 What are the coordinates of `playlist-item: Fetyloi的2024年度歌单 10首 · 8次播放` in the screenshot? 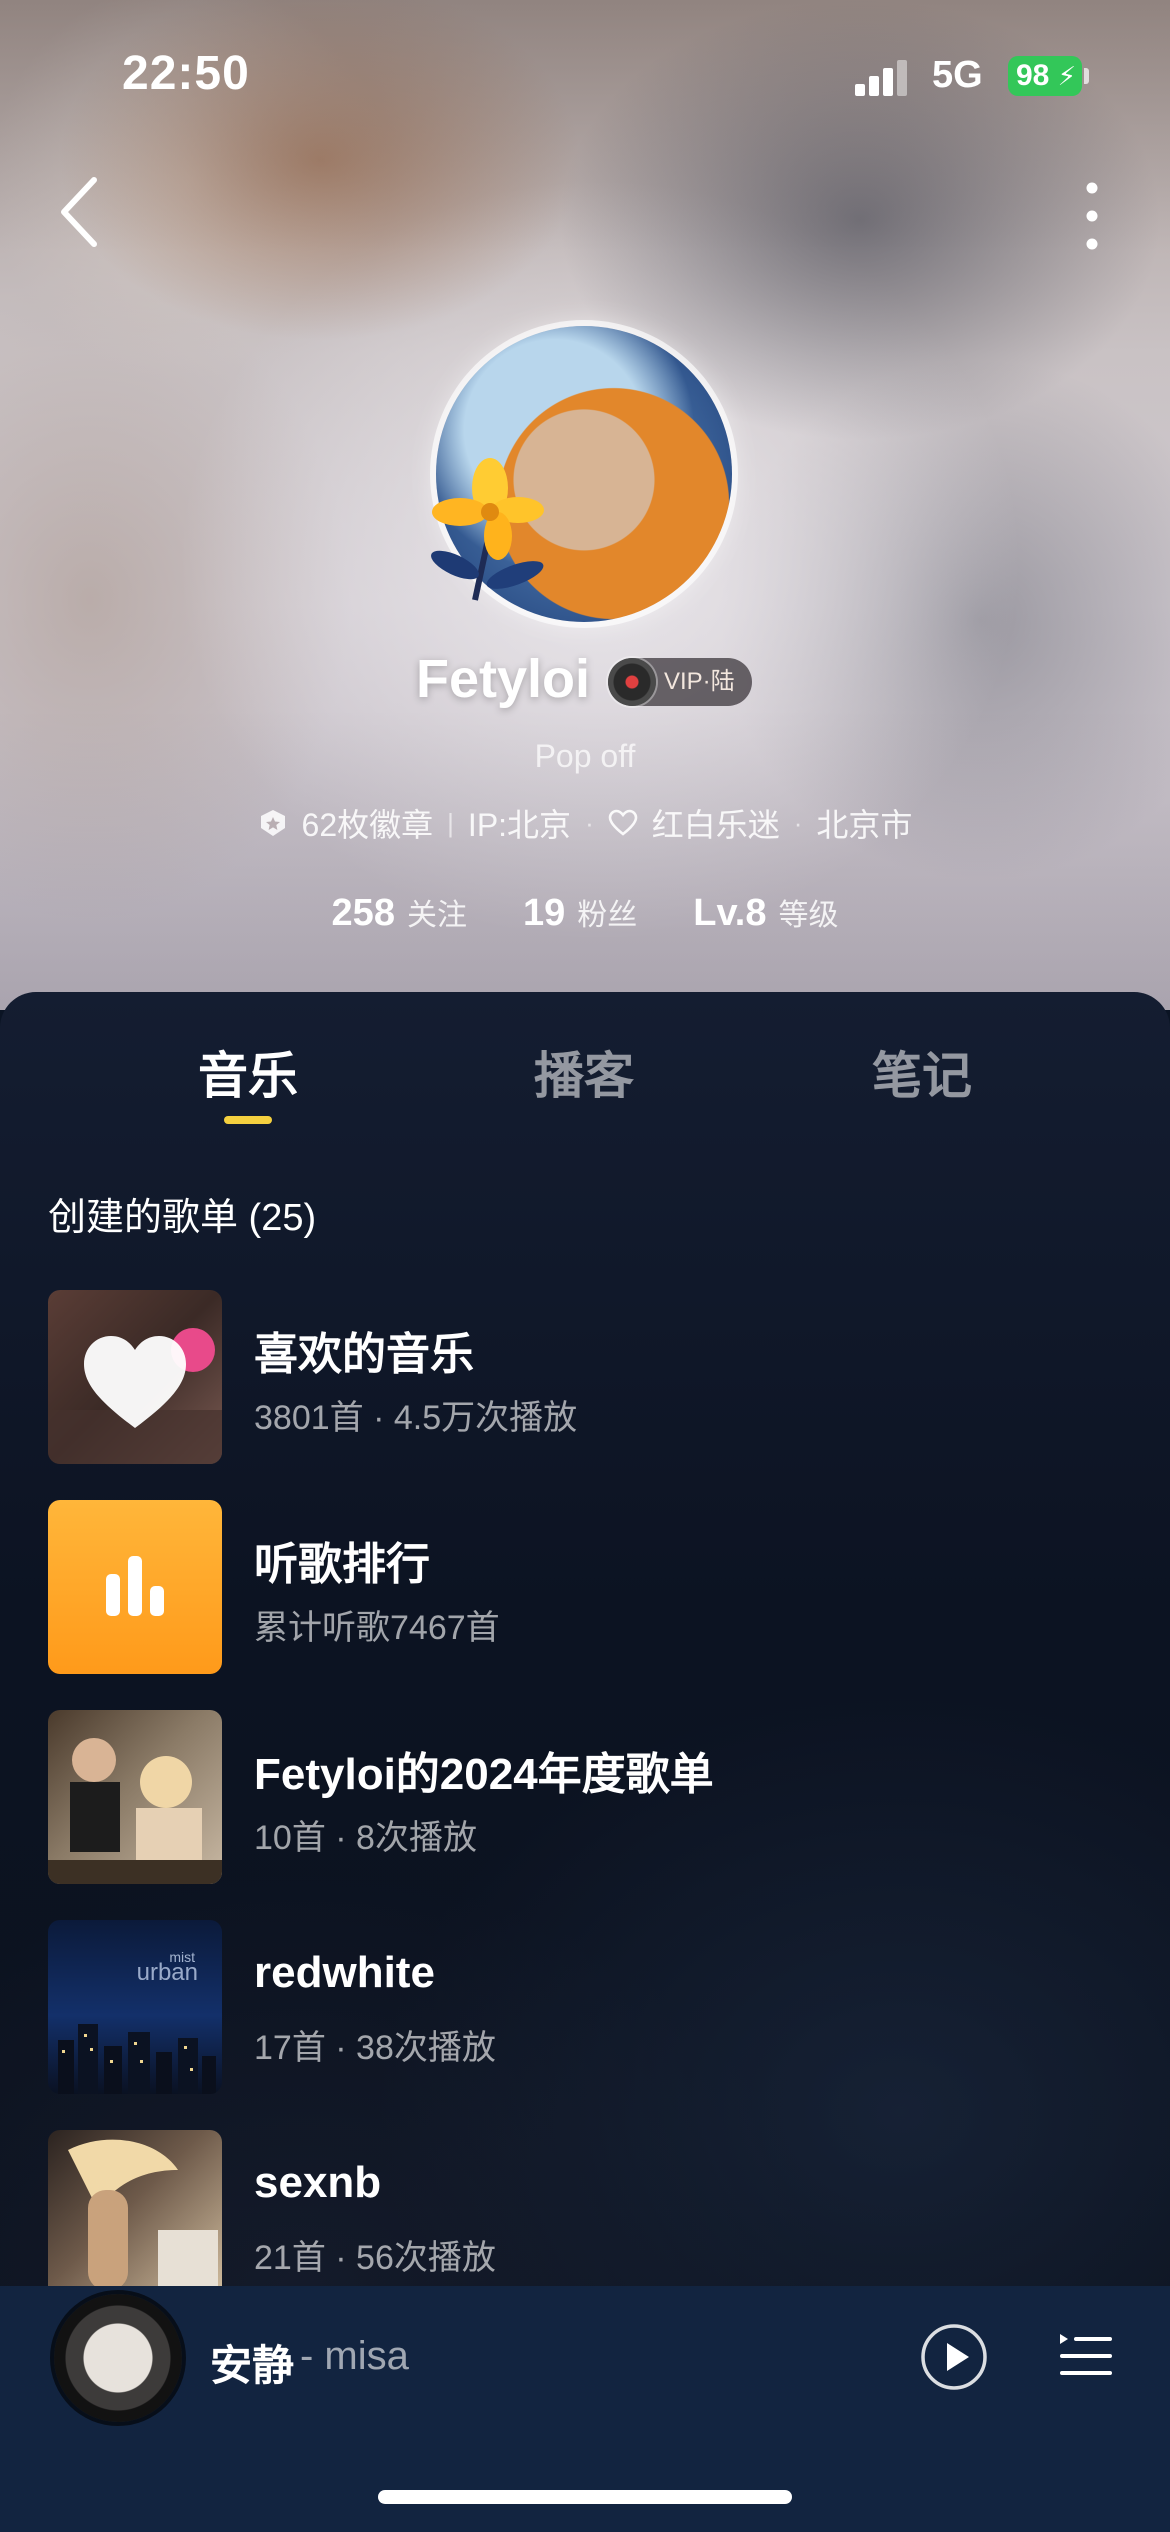 It's located at (588, 1798).